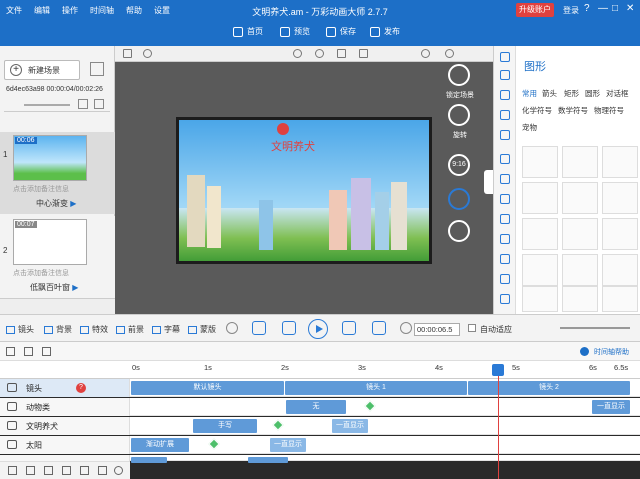 The image size is (640, 479). Describe the element at coordinates (130, 329) in the screenshot. I see `foreground-button: 前景` at that location.